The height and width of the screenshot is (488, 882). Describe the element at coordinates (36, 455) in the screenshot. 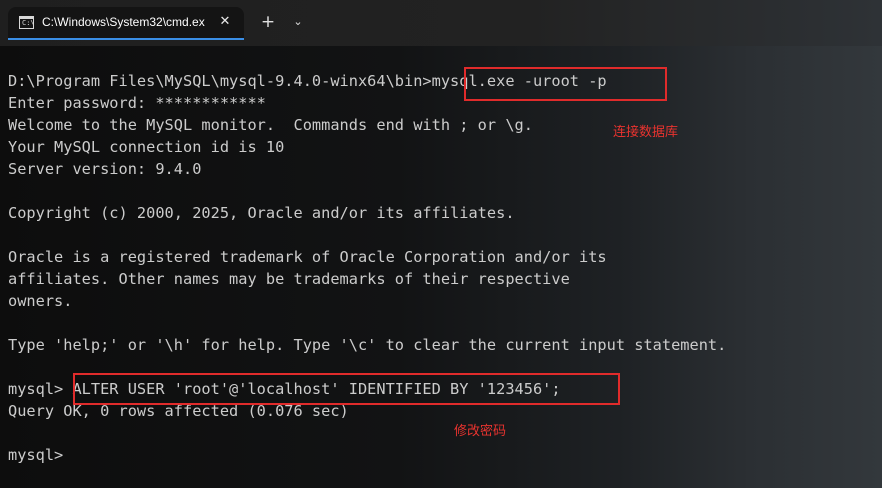

I see `terminal-prompt: mysql>` at that location.